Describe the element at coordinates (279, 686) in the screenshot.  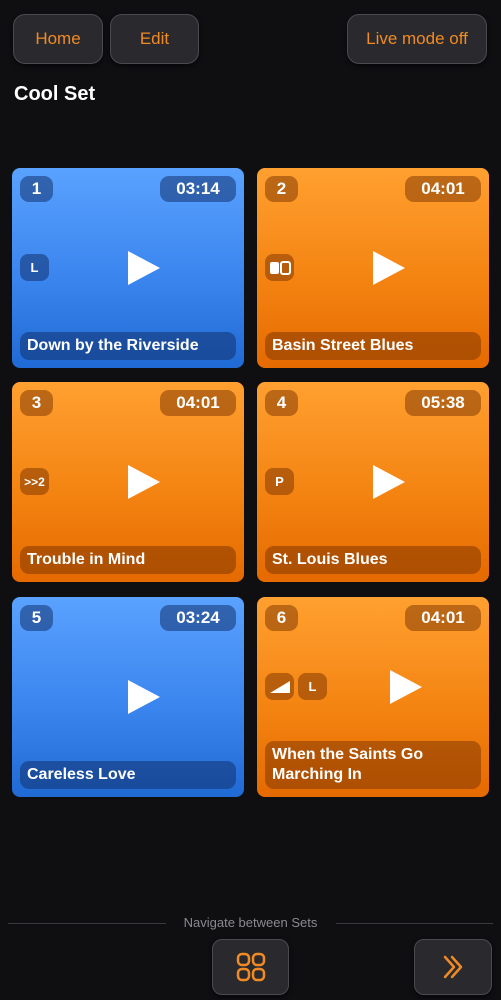
I see `ramp-icon` at that location.